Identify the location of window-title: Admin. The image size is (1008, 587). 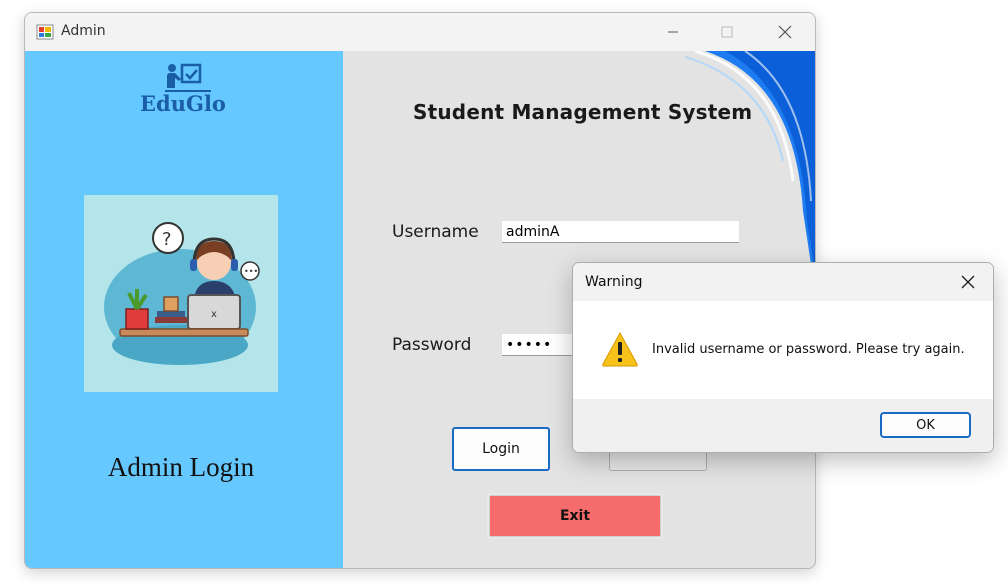
(83, 31).